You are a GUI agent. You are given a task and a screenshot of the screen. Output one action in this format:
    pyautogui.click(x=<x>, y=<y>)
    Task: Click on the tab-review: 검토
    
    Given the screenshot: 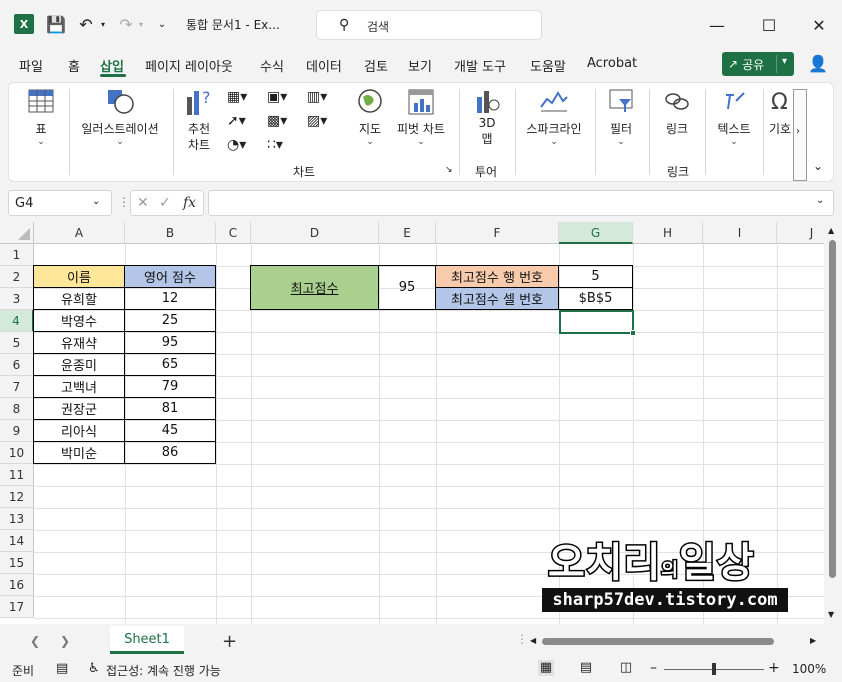 What is the action you would take?
    pyautogui.click(x=376, y=65)
    